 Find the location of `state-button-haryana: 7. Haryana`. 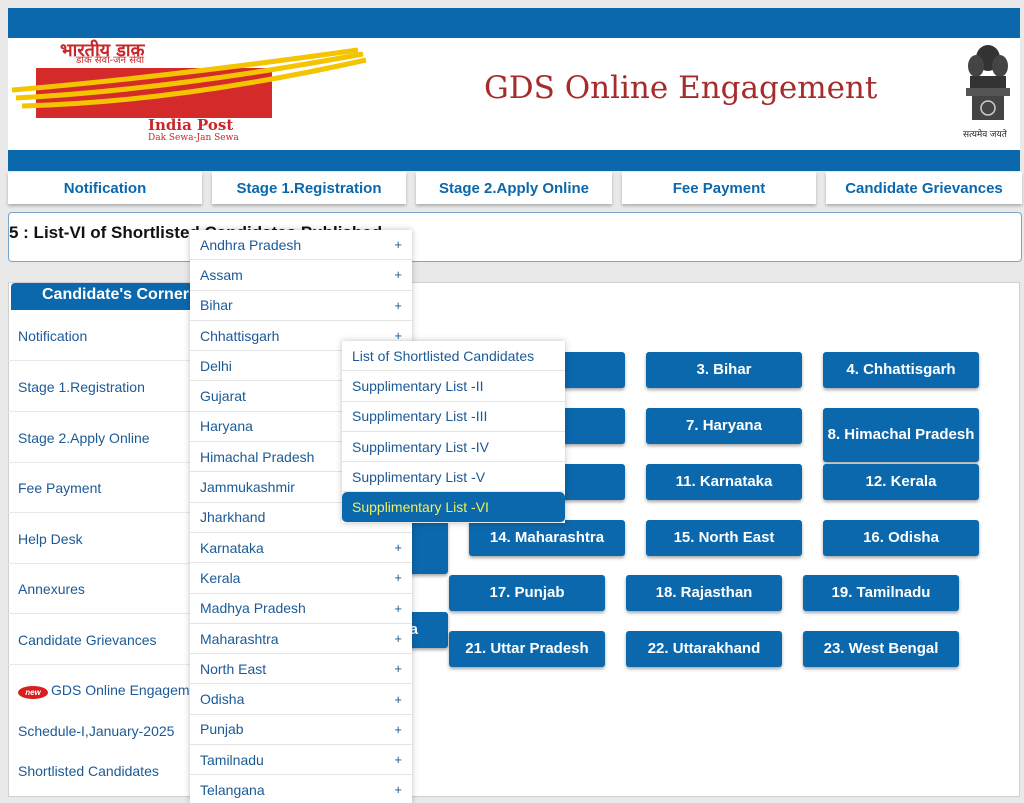

state-button-haryana: 7. Haryana is located at coordinates (724, 426).